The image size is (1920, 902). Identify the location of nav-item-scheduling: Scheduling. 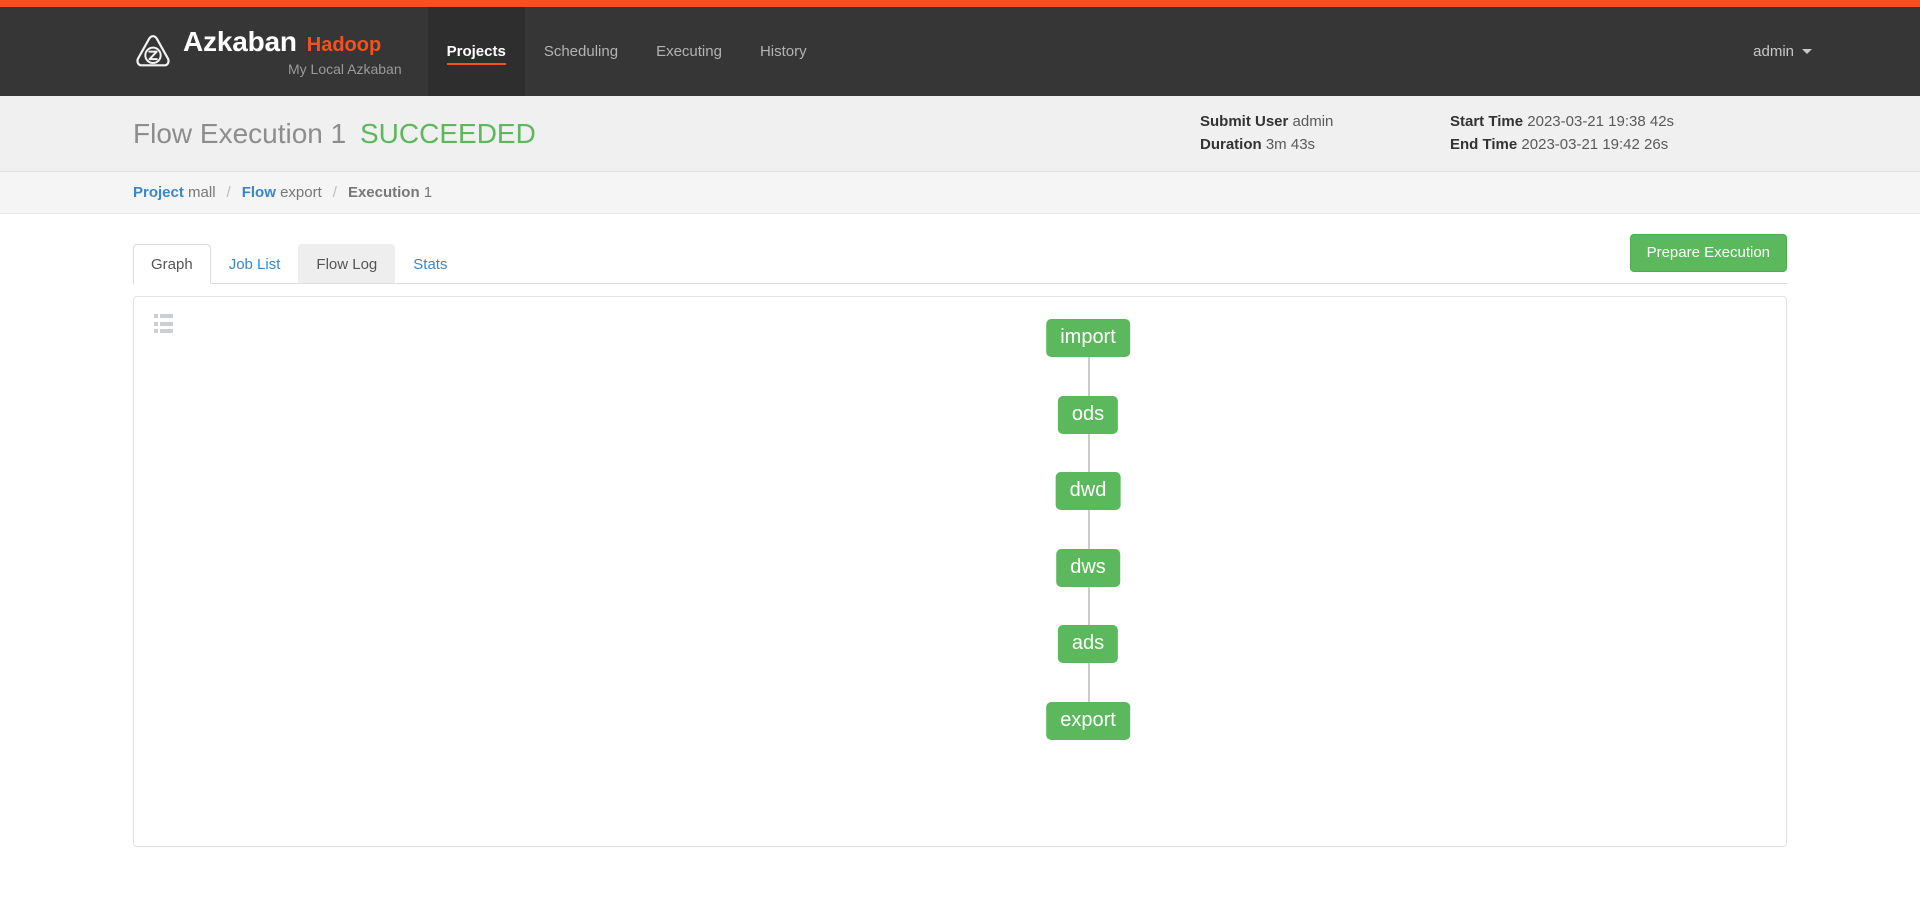
(581, 51).